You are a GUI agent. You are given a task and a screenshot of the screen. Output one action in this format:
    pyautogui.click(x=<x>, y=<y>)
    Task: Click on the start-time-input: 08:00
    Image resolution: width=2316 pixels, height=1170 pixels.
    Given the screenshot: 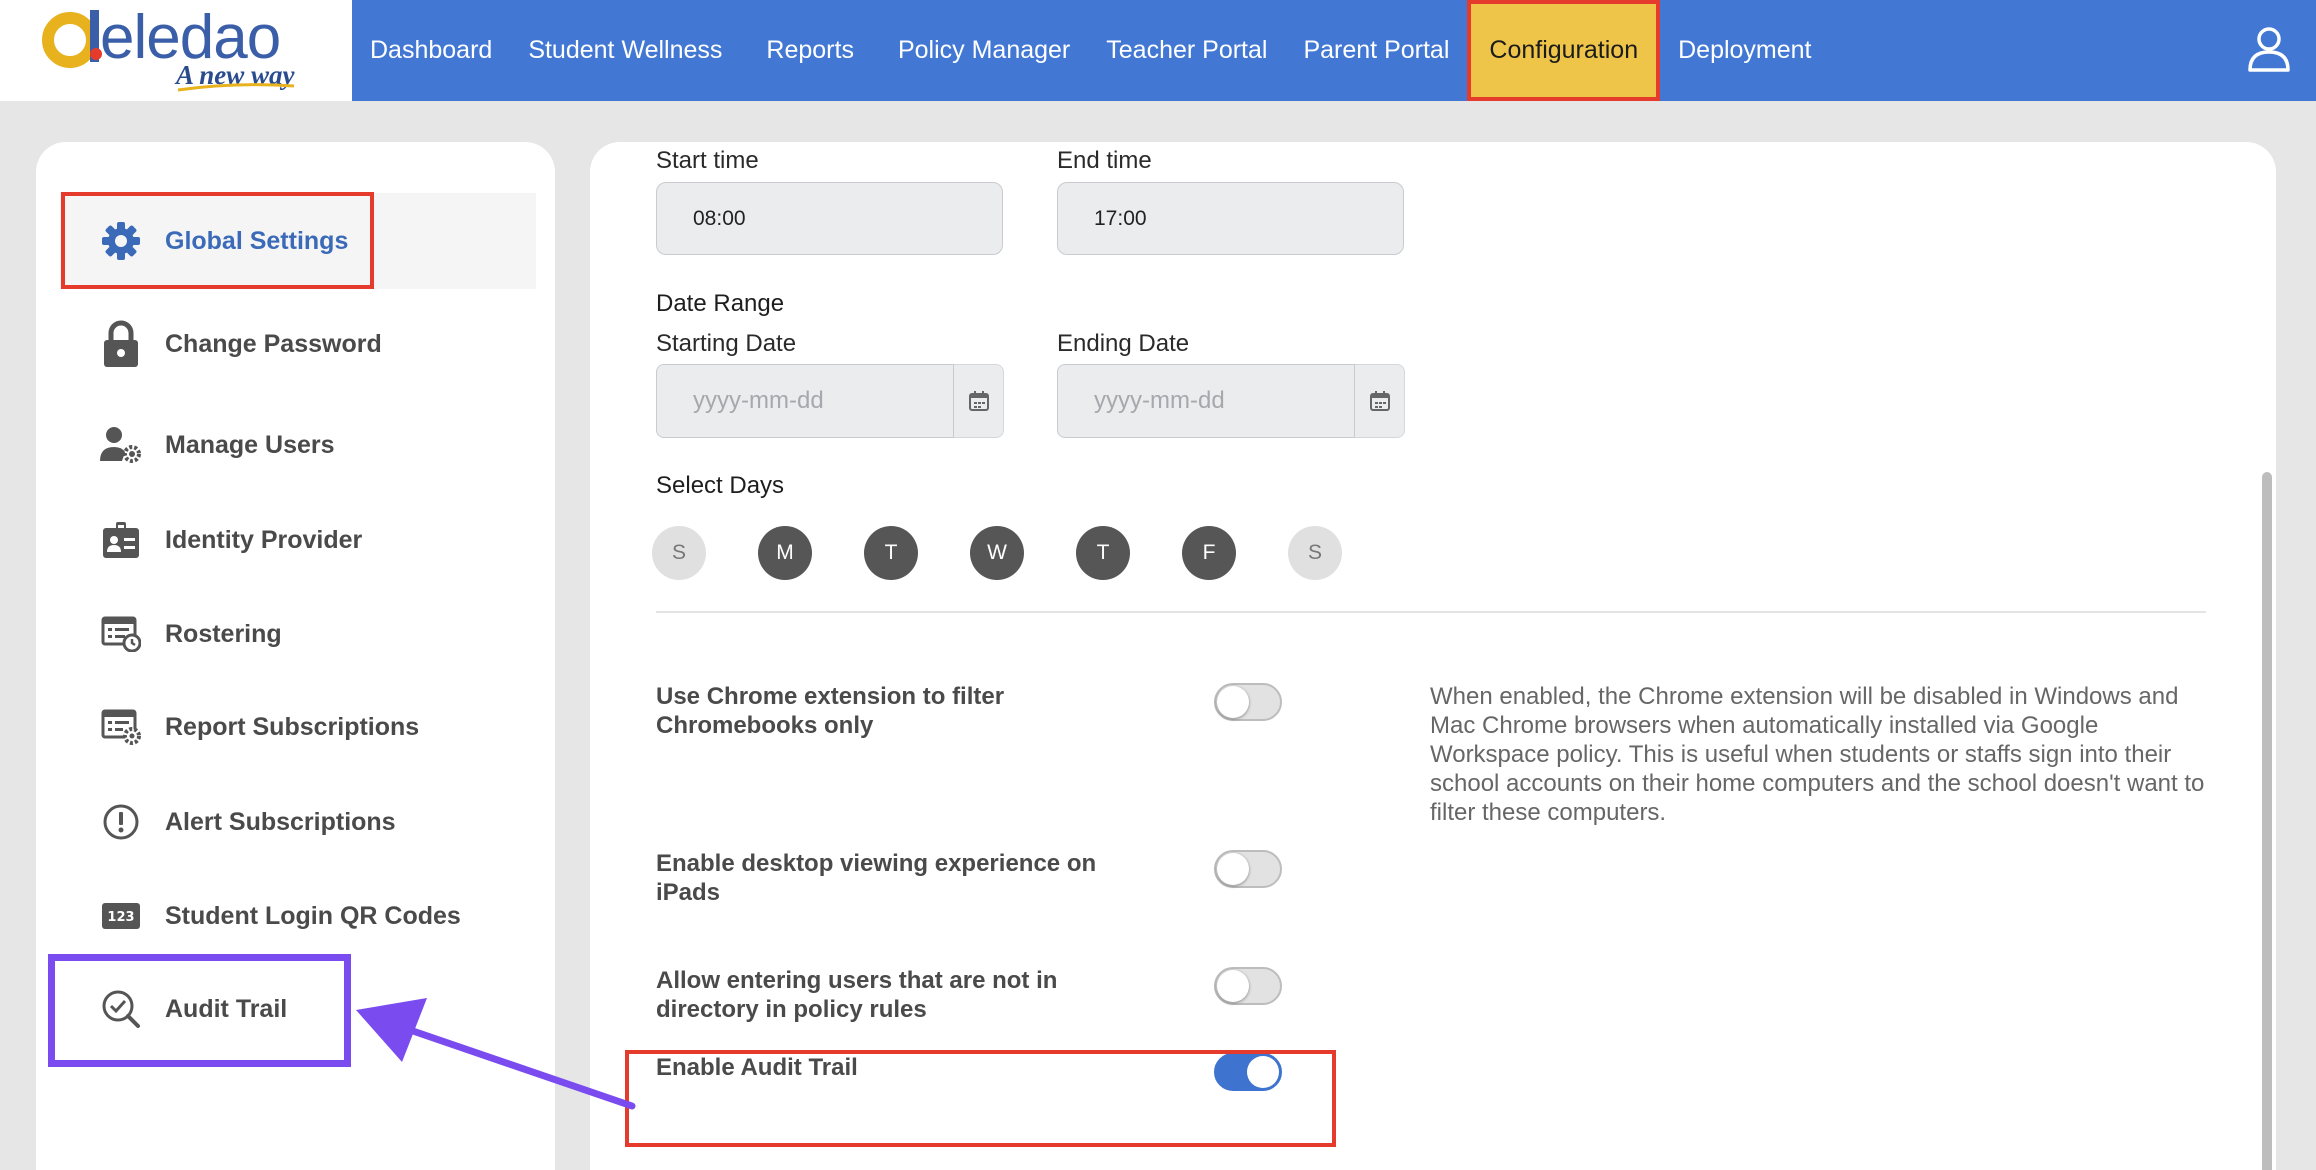 What is the action you would take?
    pyautogui.click(x=829, y=218)
    